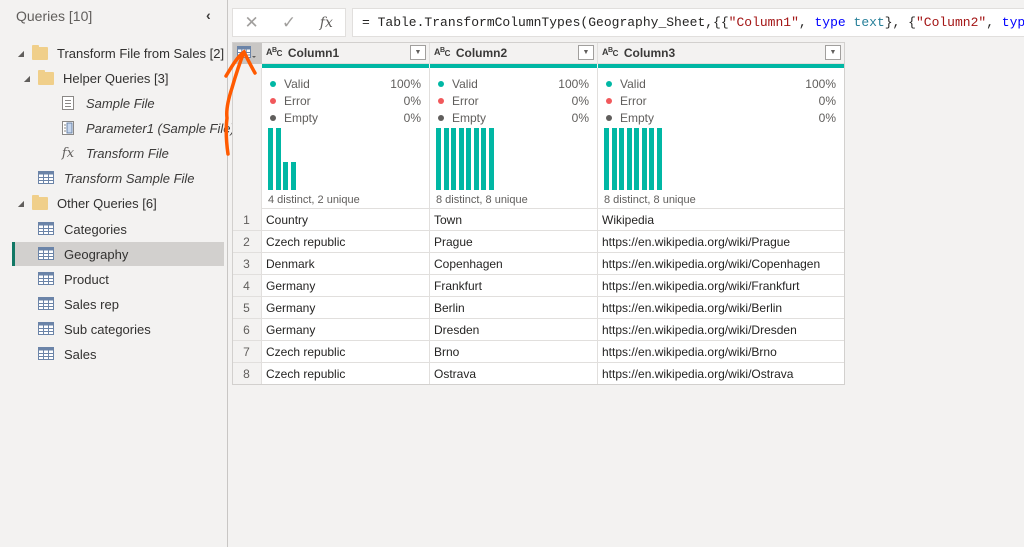  I want to click on row-number: 8, so click(247, 374).